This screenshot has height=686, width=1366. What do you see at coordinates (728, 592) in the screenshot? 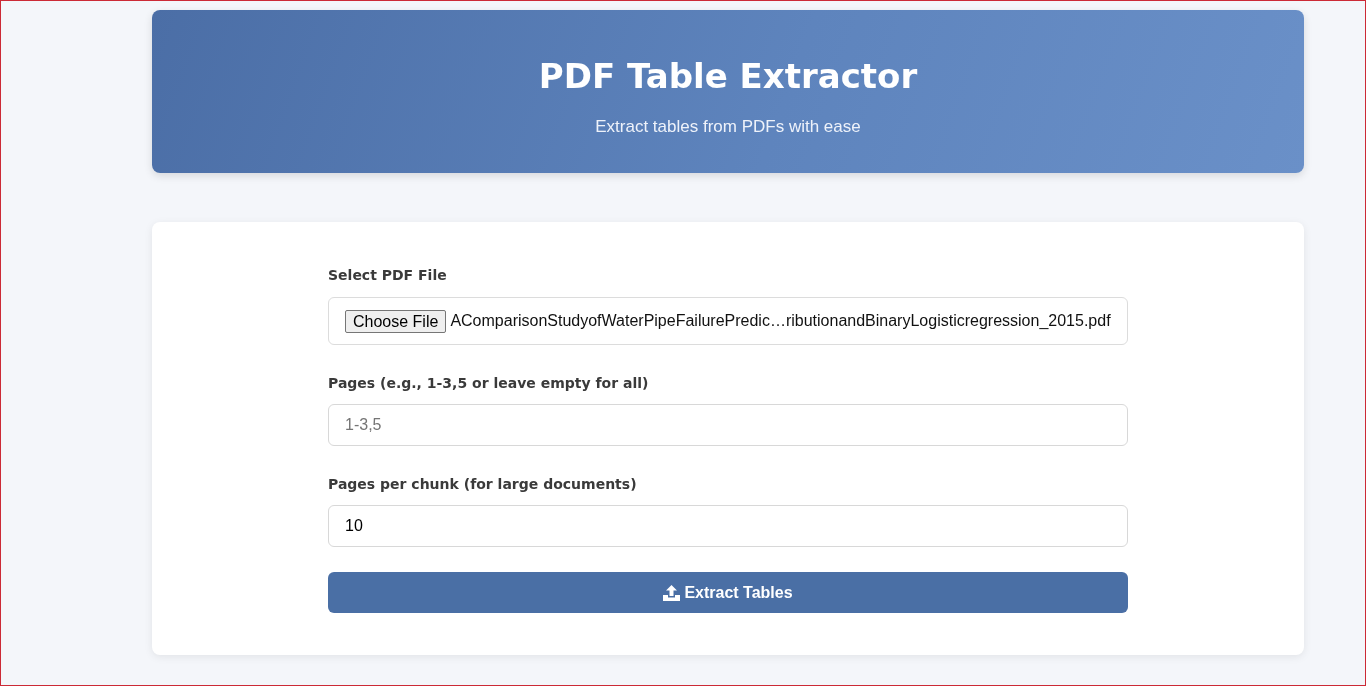
I see `extract-tables-button: Extract Tables` at bounding box center [728, 592].